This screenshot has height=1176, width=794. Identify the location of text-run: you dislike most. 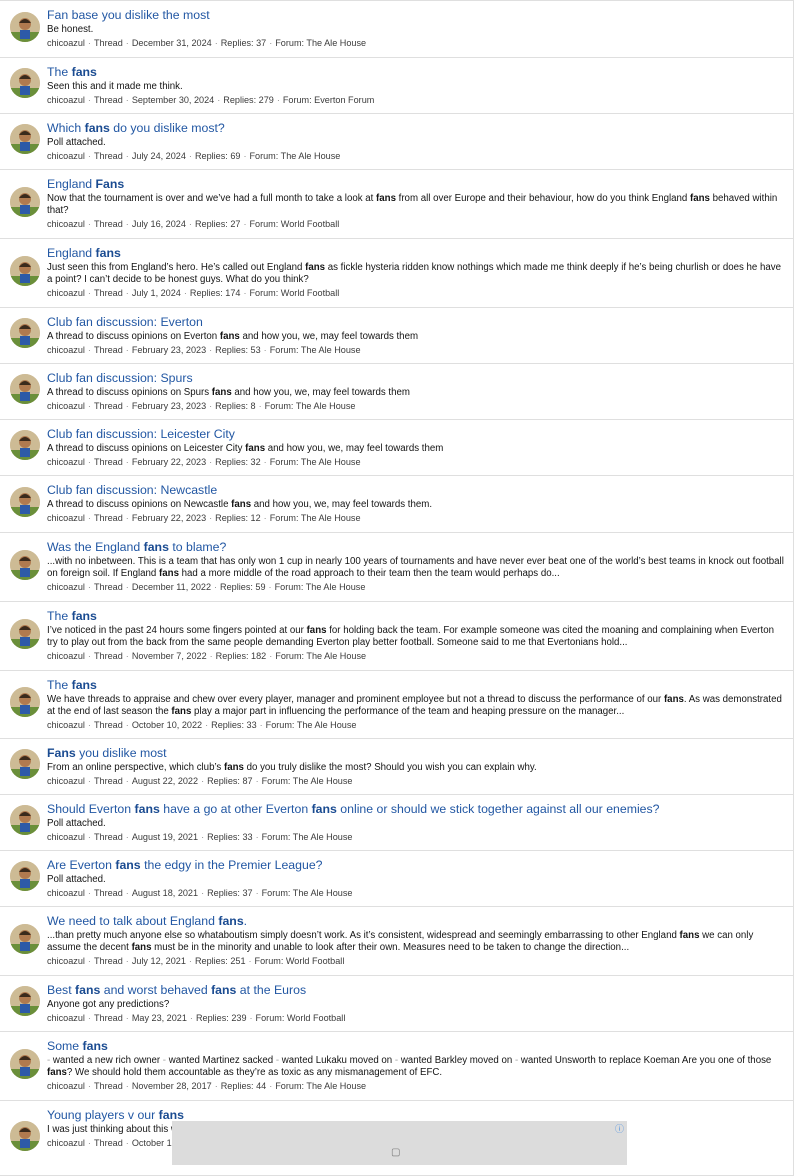
(121, 753).